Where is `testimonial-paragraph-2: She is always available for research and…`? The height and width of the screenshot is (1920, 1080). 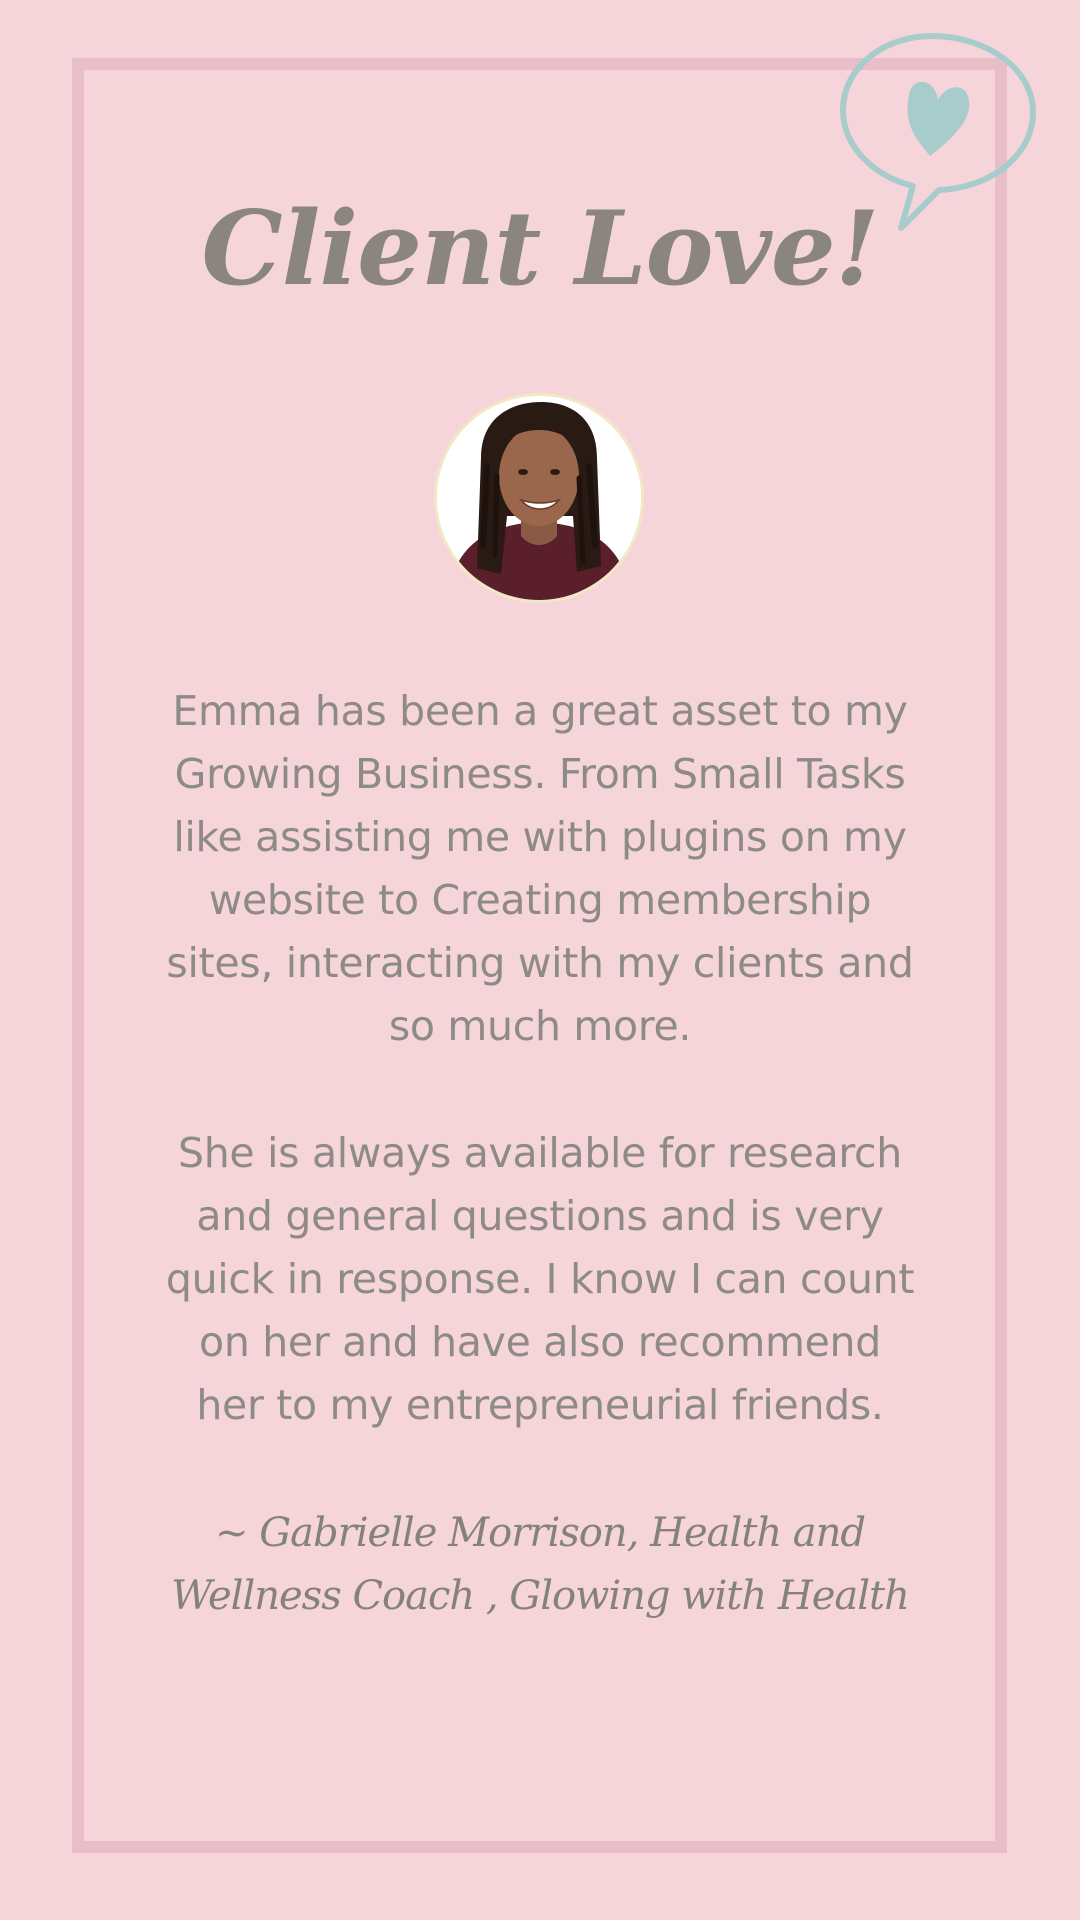 testimonial-paragraph-2: She is always available for research and… is located at coordinates (540, 1279).